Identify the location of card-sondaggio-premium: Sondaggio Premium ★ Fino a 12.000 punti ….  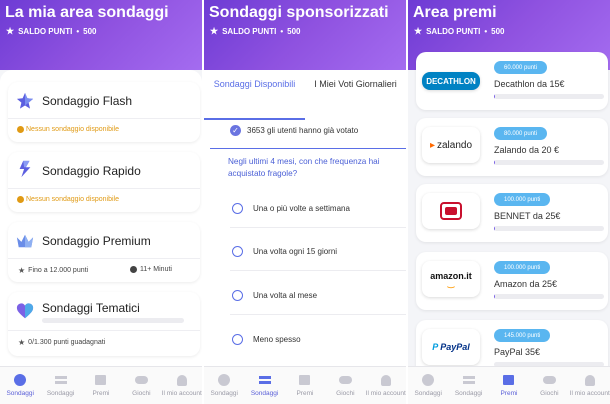
(104, 252).